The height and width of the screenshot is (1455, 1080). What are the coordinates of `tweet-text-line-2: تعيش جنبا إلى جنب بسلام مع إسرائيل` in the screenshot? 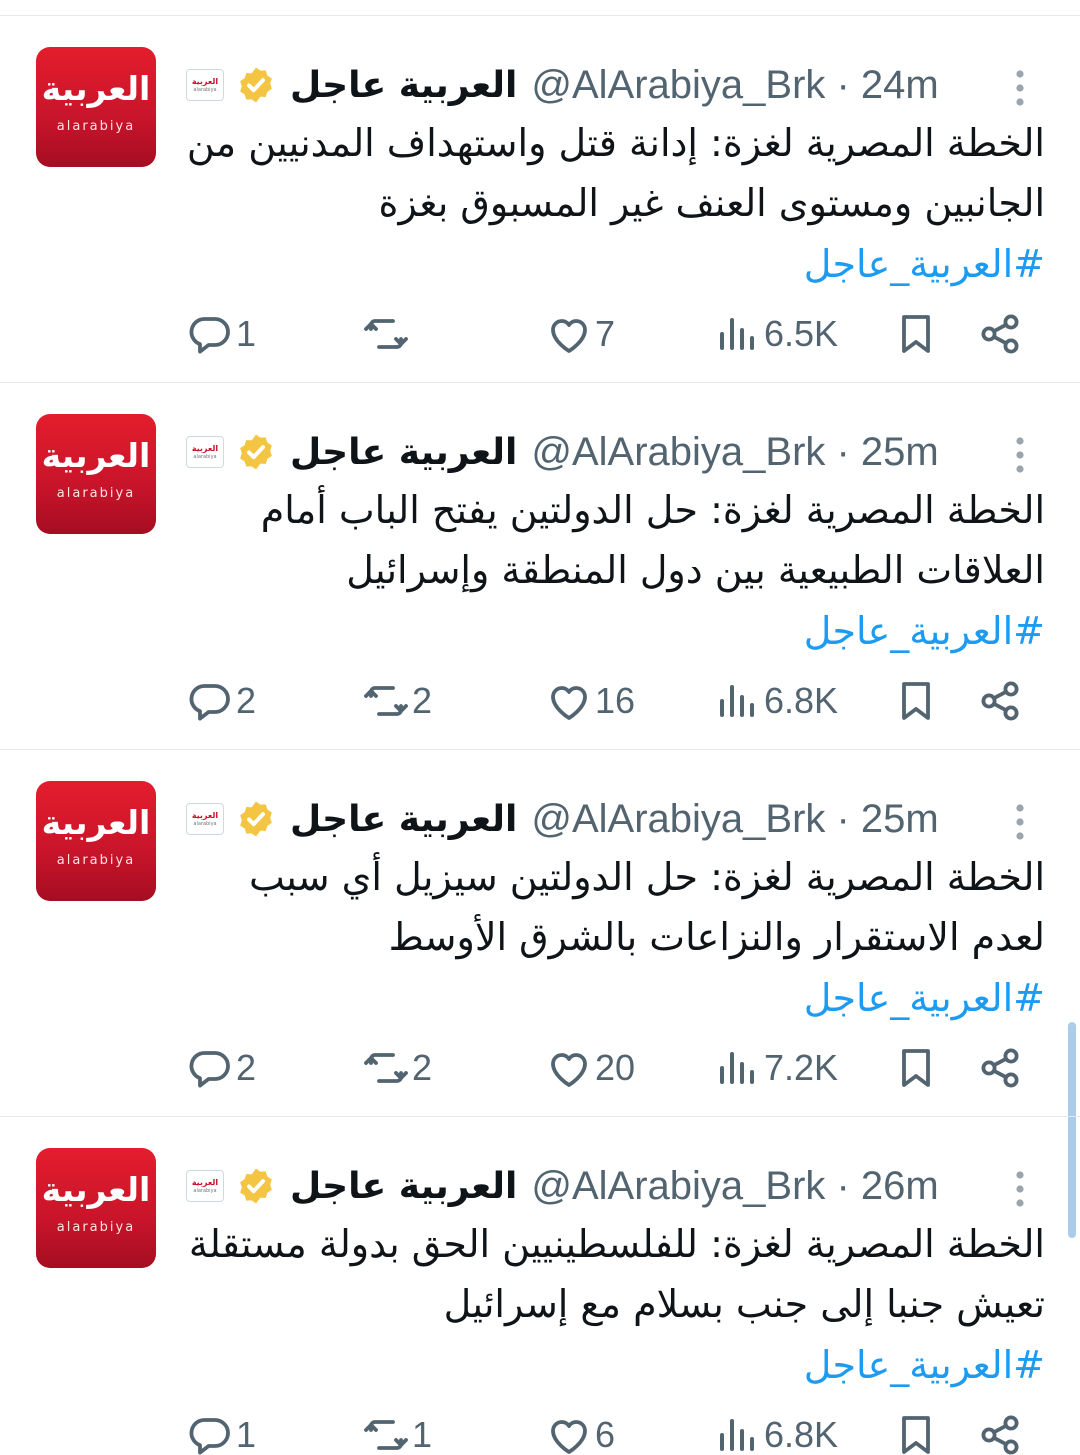 It's located at (744, 1304).